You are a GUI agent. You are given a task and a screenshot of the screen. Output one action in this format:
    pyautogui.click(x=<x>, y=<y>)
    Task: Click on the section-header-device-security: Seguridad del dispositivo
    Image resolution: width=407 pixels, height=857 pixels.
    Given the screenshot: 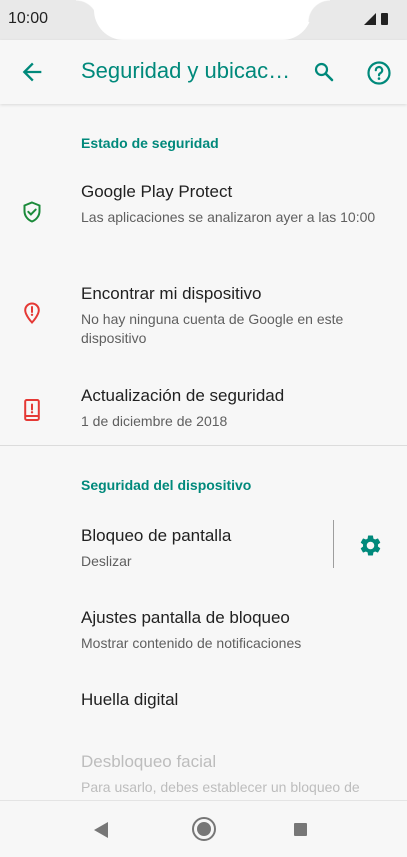 What is the action you would take?
    pyautogui.click(x=166, y=485)
    